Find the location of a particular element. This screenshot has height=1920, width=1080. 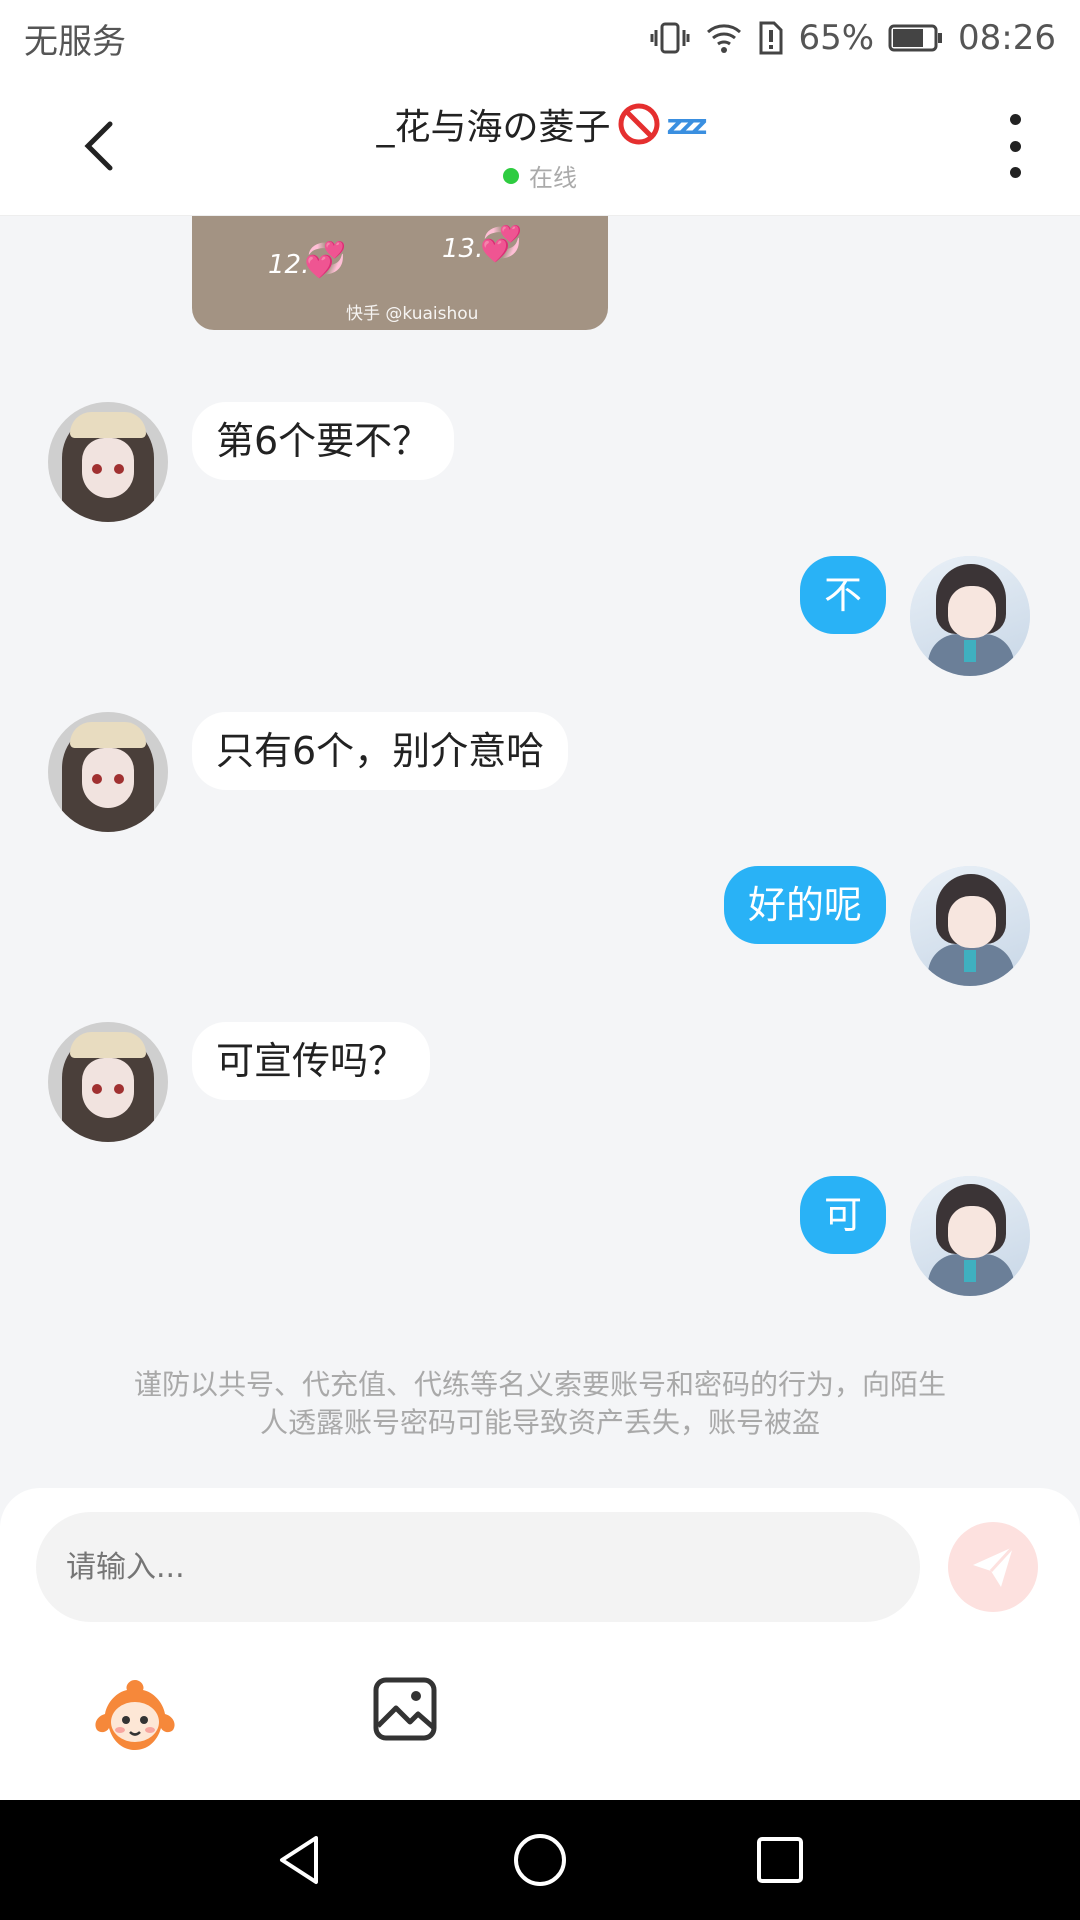

message-bubble: 不 is located at coordinates (842, 595).